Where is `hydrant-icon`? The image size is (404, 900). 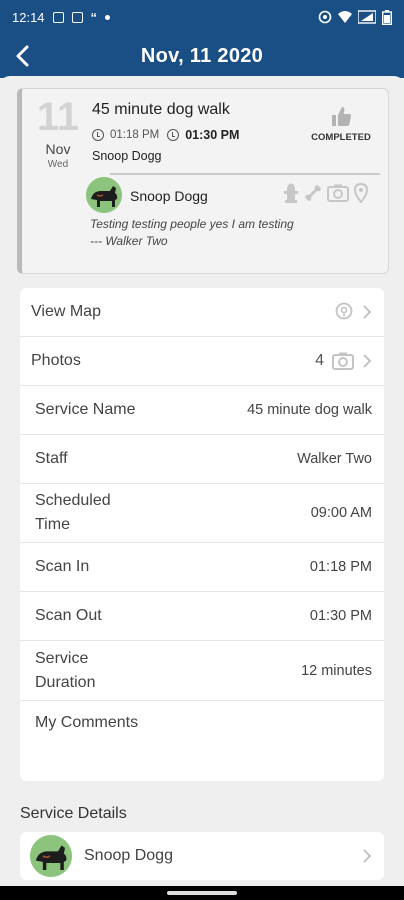 hydrant-icon is located at coordinates (291, 193).